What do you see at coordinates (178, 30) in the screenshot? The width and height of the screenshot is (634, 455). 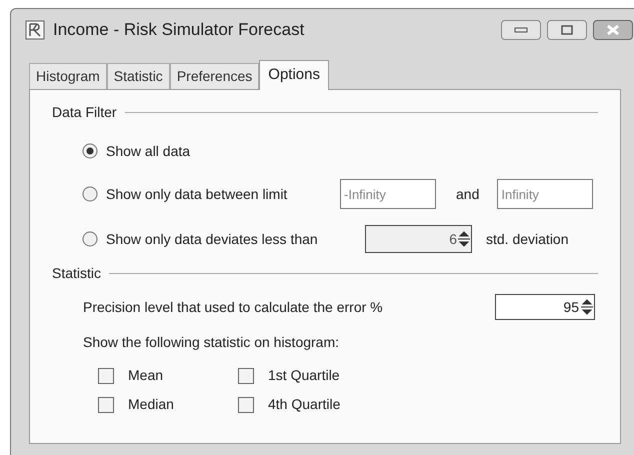 I see `window-title: Income - Risk Simulator Forecast` at bounding box center [178, 30].